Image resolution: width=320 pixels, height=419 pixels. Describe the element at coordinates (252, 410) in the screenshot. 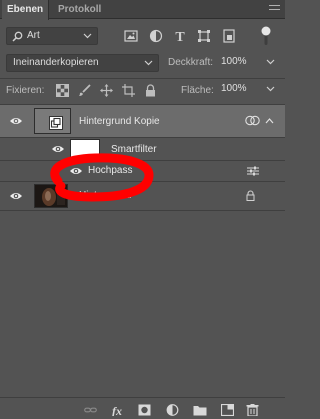

I see `trash-icon` at that location.